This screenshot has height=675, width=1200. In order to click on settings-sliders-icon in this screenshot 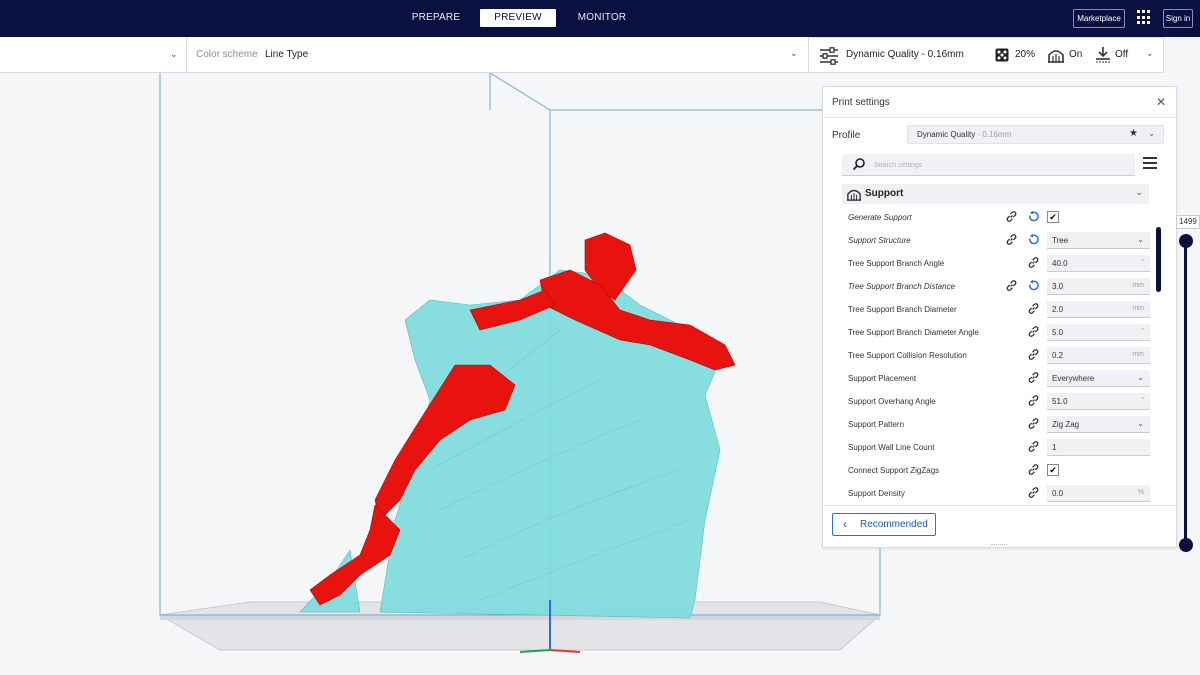, I will do `click(829, 57)`.